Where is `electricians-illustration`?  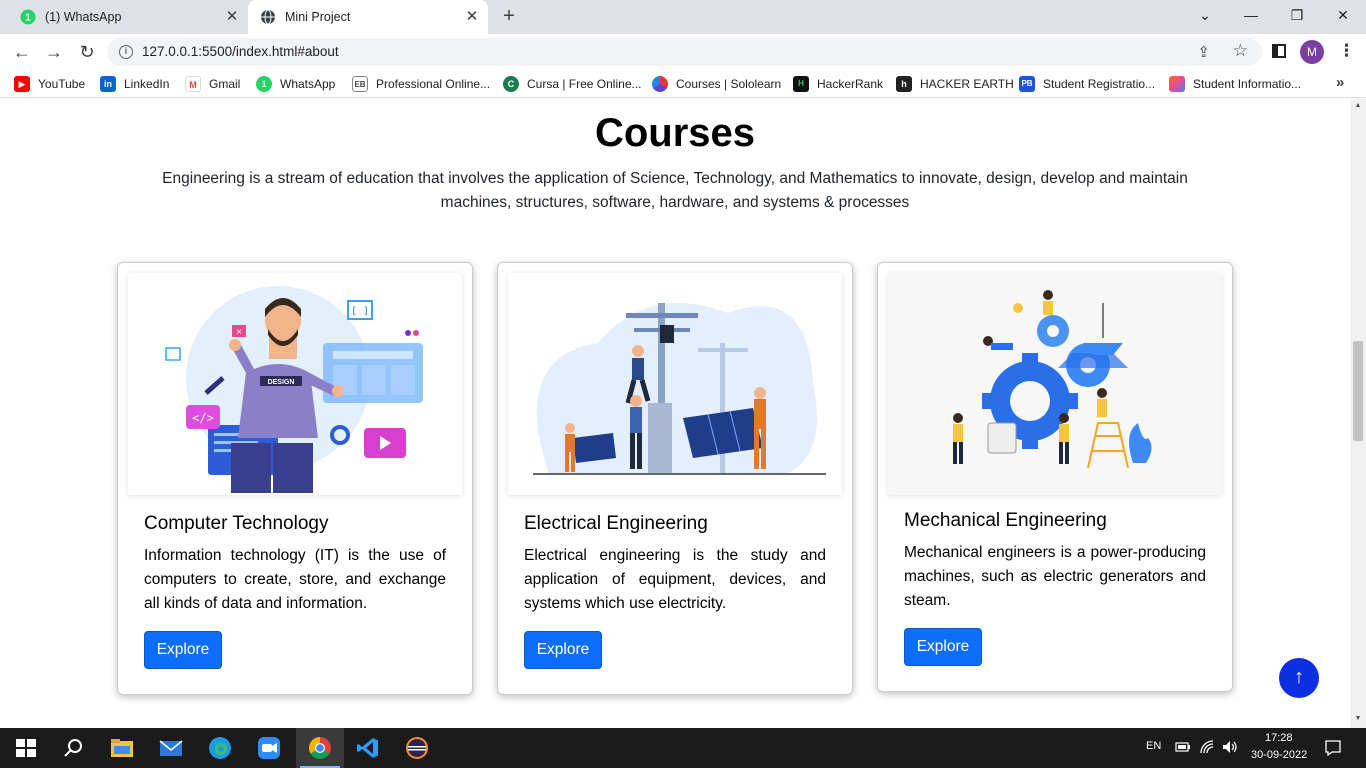
electricians-illustration is located at coordinates (679, 389).